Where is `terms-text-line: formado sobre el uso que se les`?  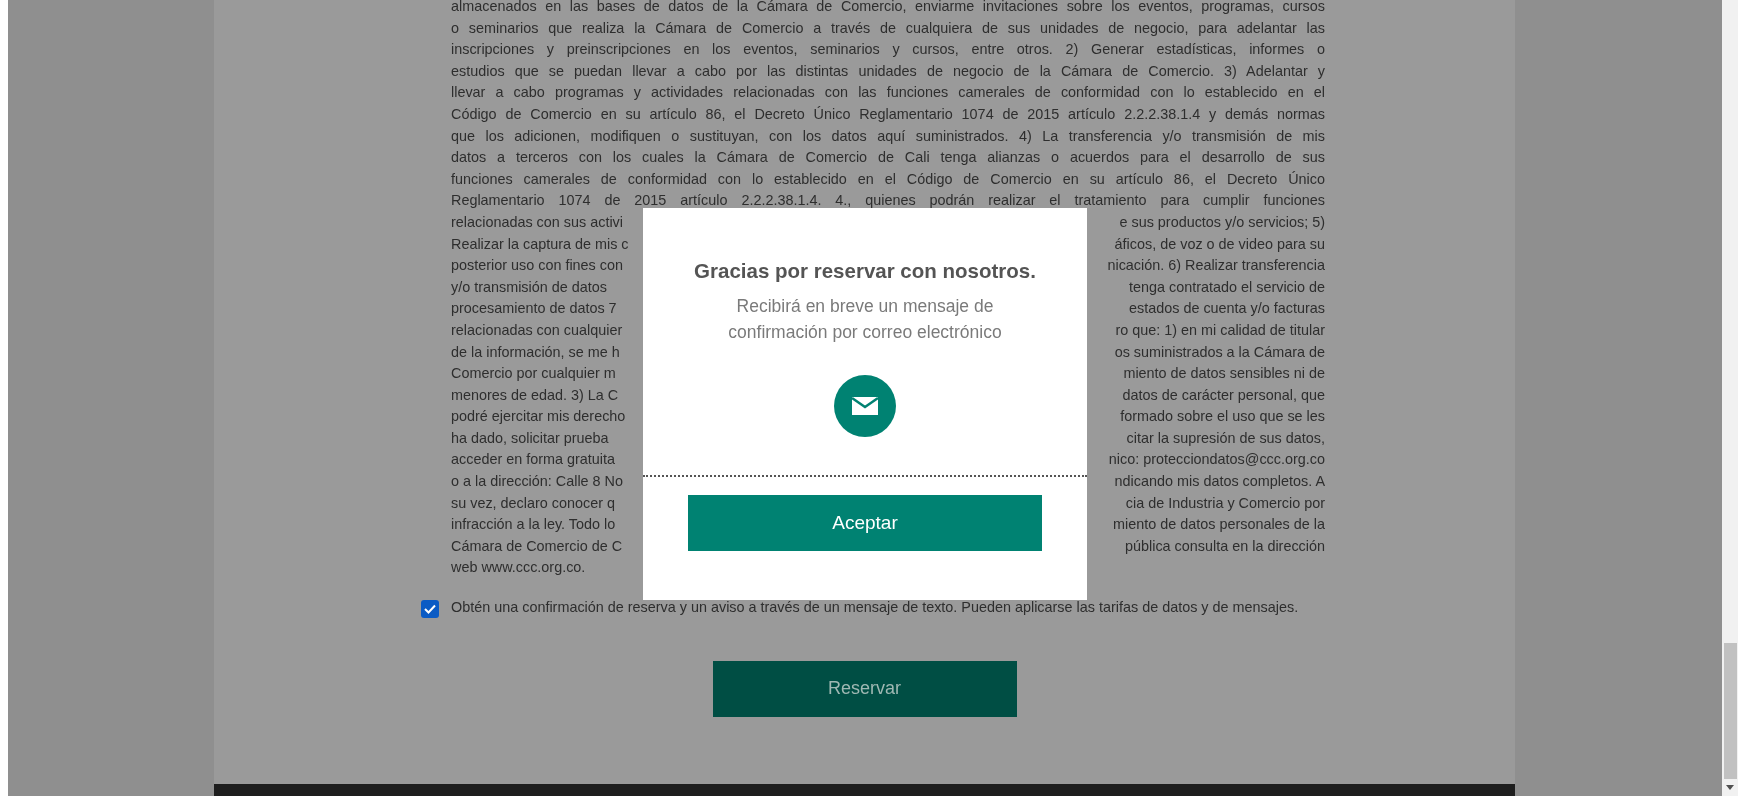 terms-text-line: formado sobre el uso que se les is located at coordinates (1222, 417).